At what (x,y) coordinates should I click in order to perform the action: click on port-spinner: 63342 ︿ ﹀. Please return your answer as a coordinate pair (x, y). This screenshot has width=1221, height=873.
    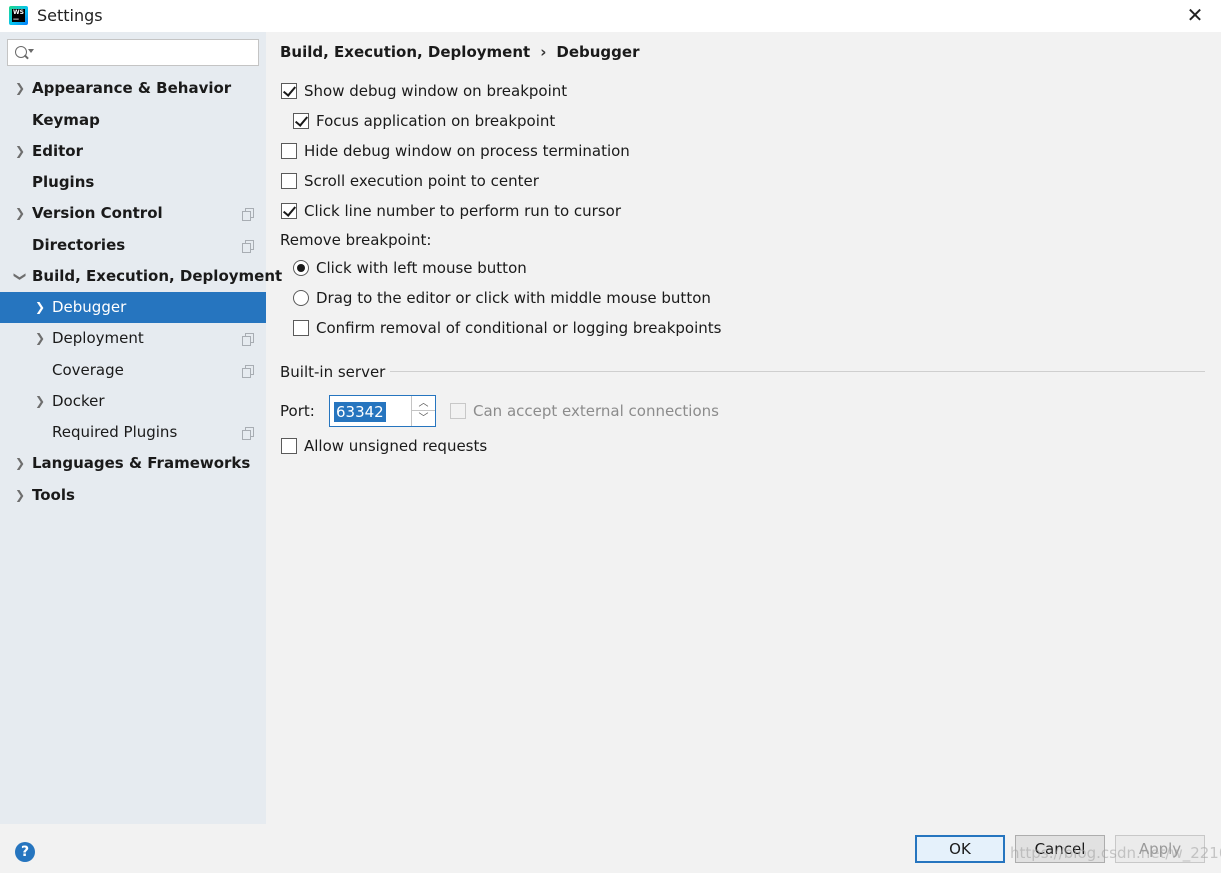
    Looking at the image, I should click on (382, 411).